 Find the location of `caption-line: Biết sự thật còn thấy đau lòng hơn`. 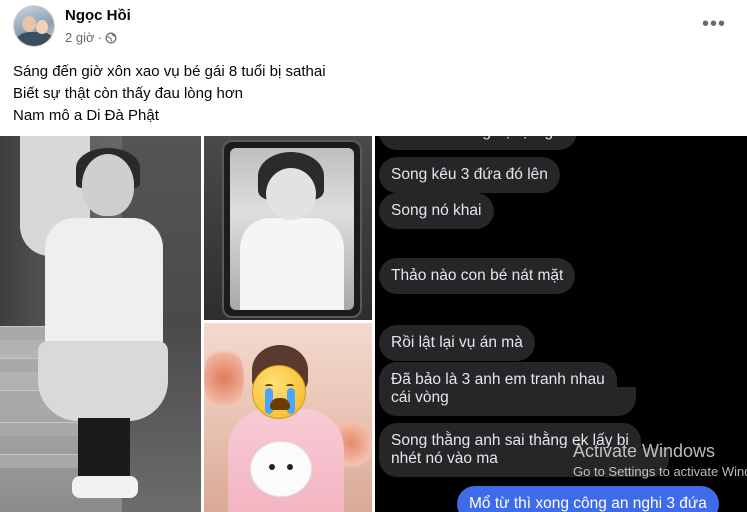

caption-line: Biết sự thật còn thấy đau lòng hơn is located at coordinates (128, 93).